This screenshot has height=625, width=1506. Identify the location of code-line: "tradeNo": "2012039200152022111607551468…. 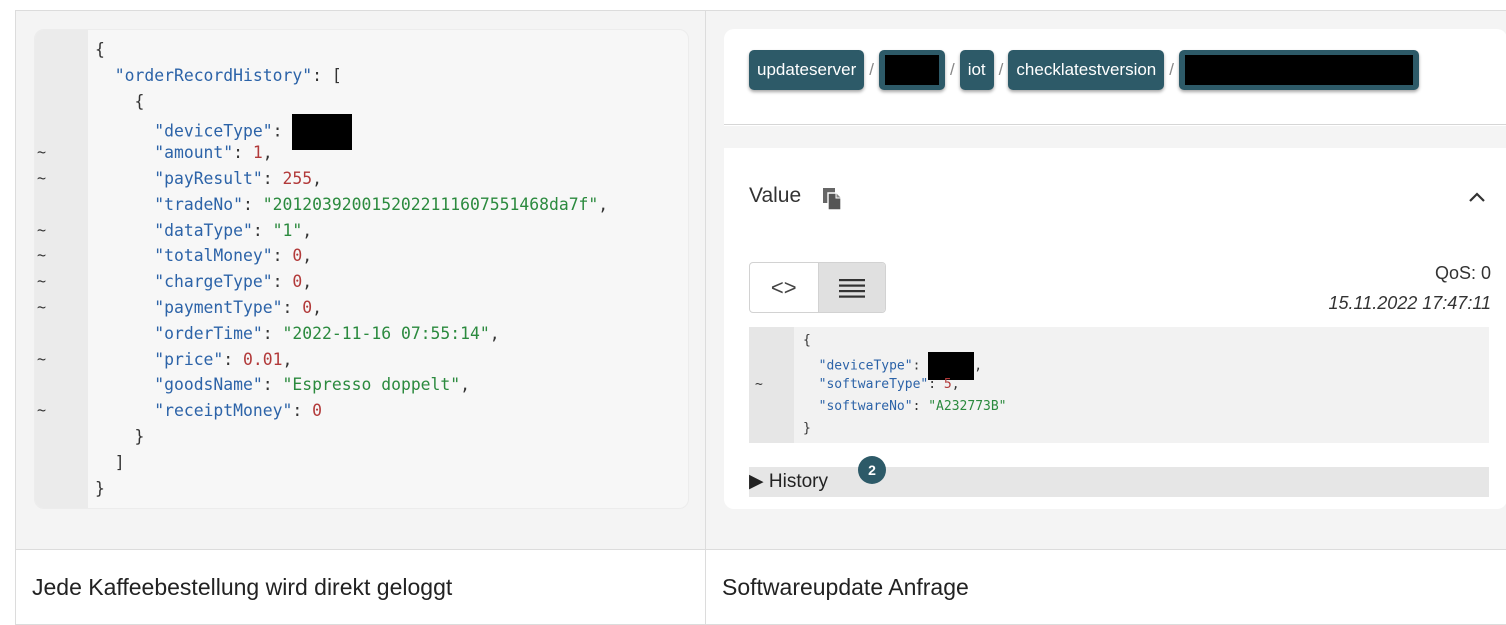
(351, 205).